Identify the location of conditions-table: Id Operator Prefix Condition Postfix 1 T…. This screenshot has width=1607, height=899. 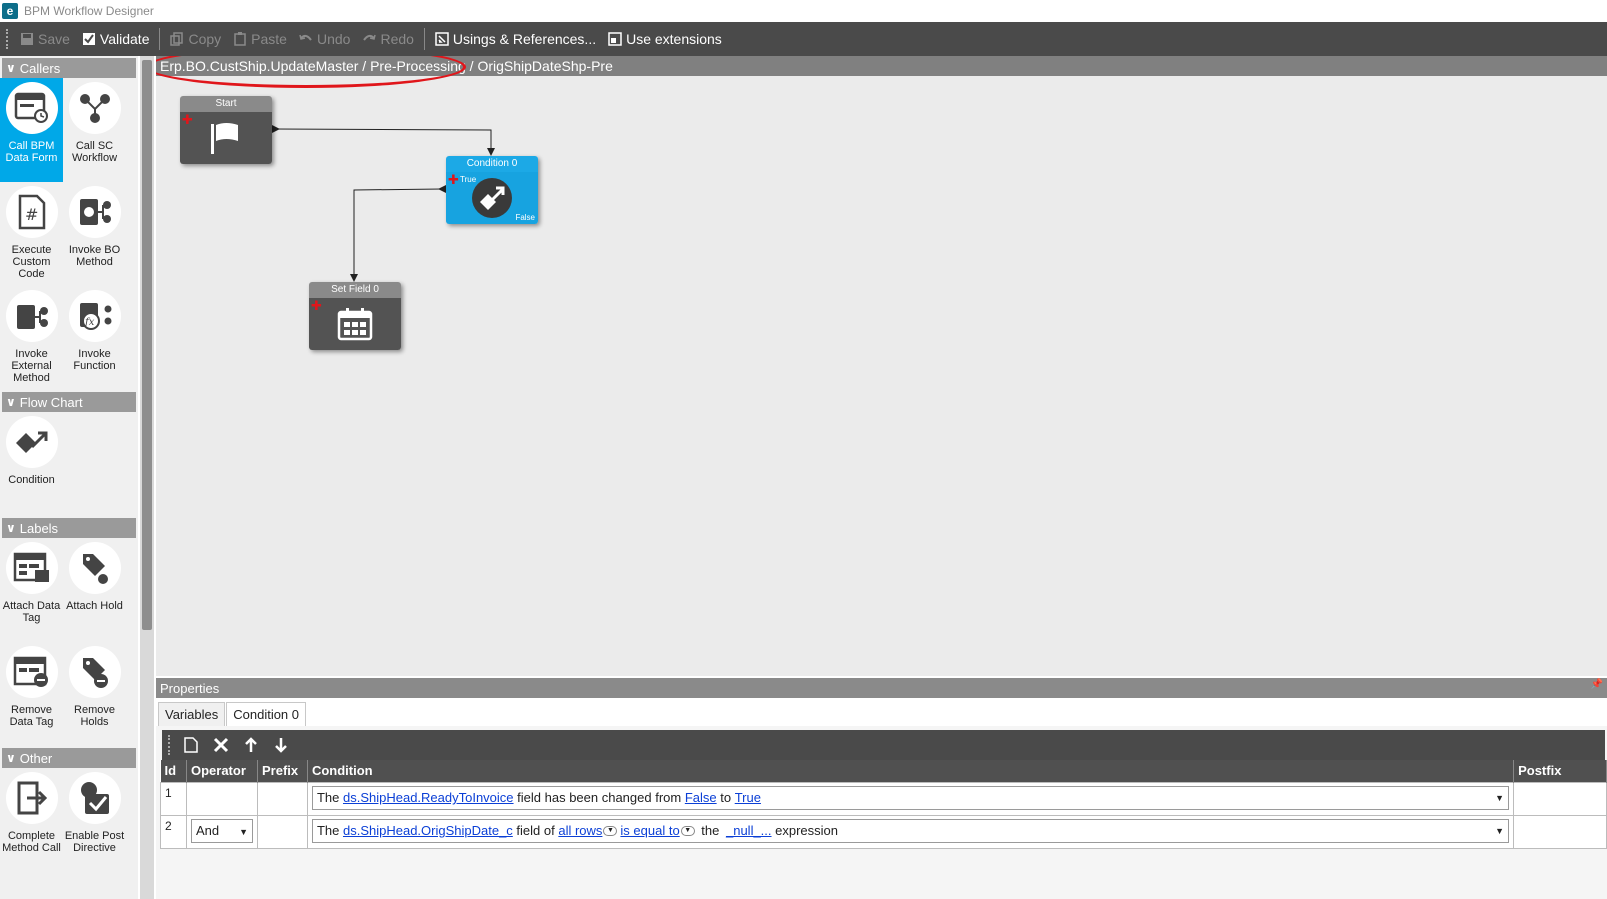
(883, 804).